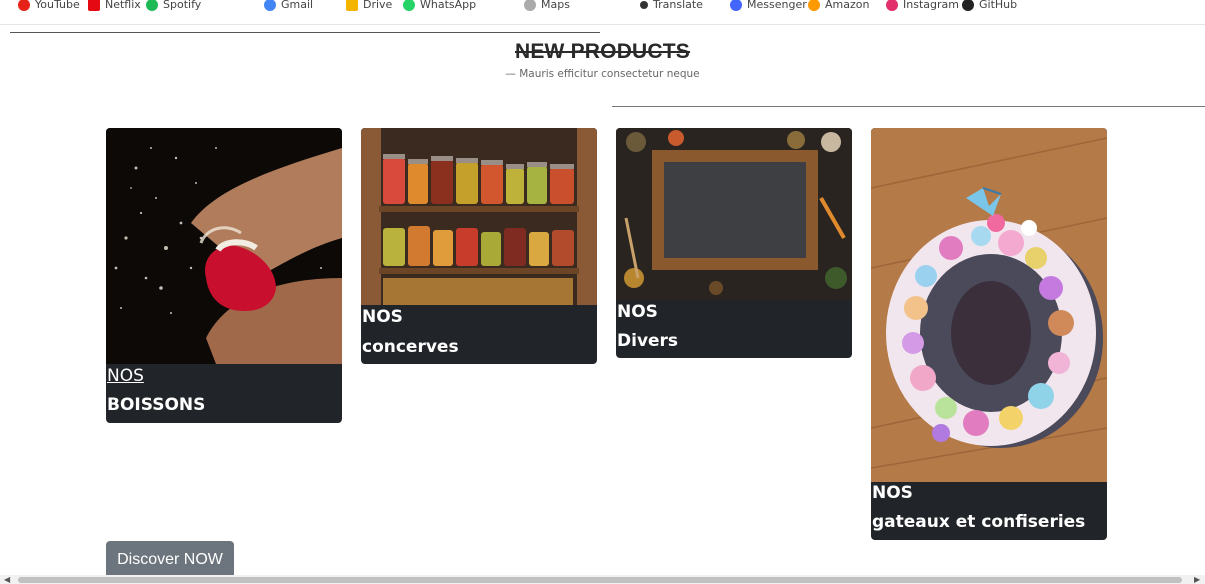 Image resolution: width=1205 pixels, height=584 pixels. I want to click on folder-icon, so click(352, 5).